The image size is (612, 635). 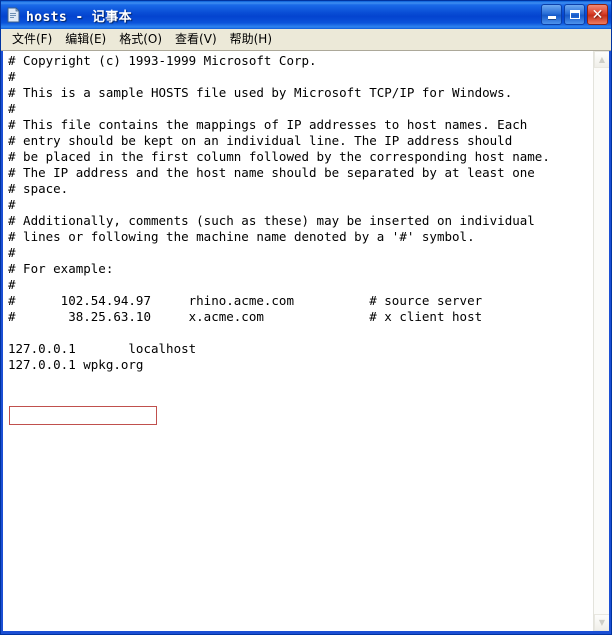 What do you see at coordinates (13, 15) in the screenshot?
I see `notepad-document-icon` at bounding box center [13, 15].